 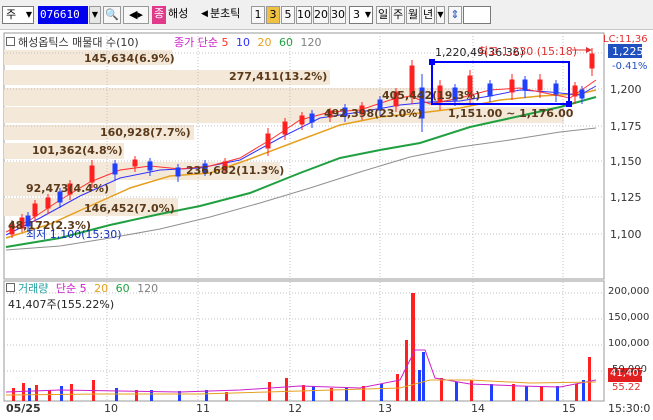 What do you see at coordinates (111, 408) in the screenshot?
I see `x-axis-label-10: 10` at bounding box center [111, 408].